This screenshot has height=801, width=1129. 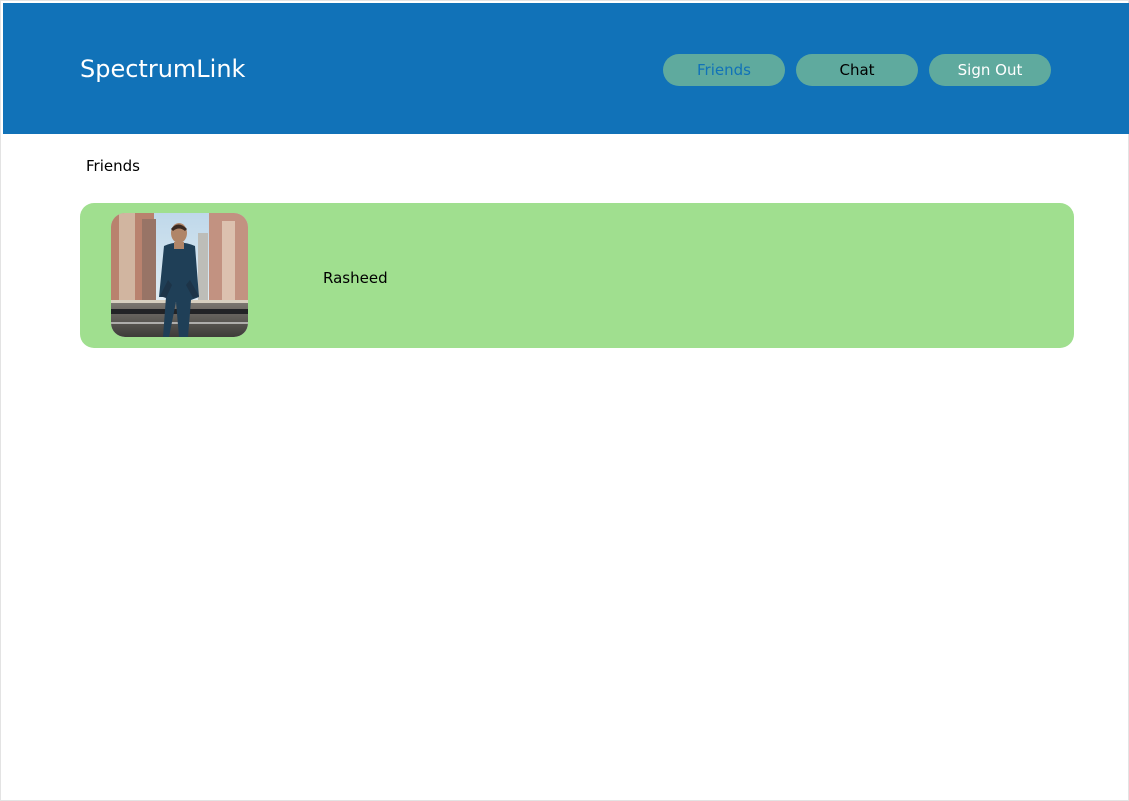 What do you see at coordinates (990, 70) in the screenshot?
I see `nav-sign-out-button: Sign Out` at bounding box center [990, 70].